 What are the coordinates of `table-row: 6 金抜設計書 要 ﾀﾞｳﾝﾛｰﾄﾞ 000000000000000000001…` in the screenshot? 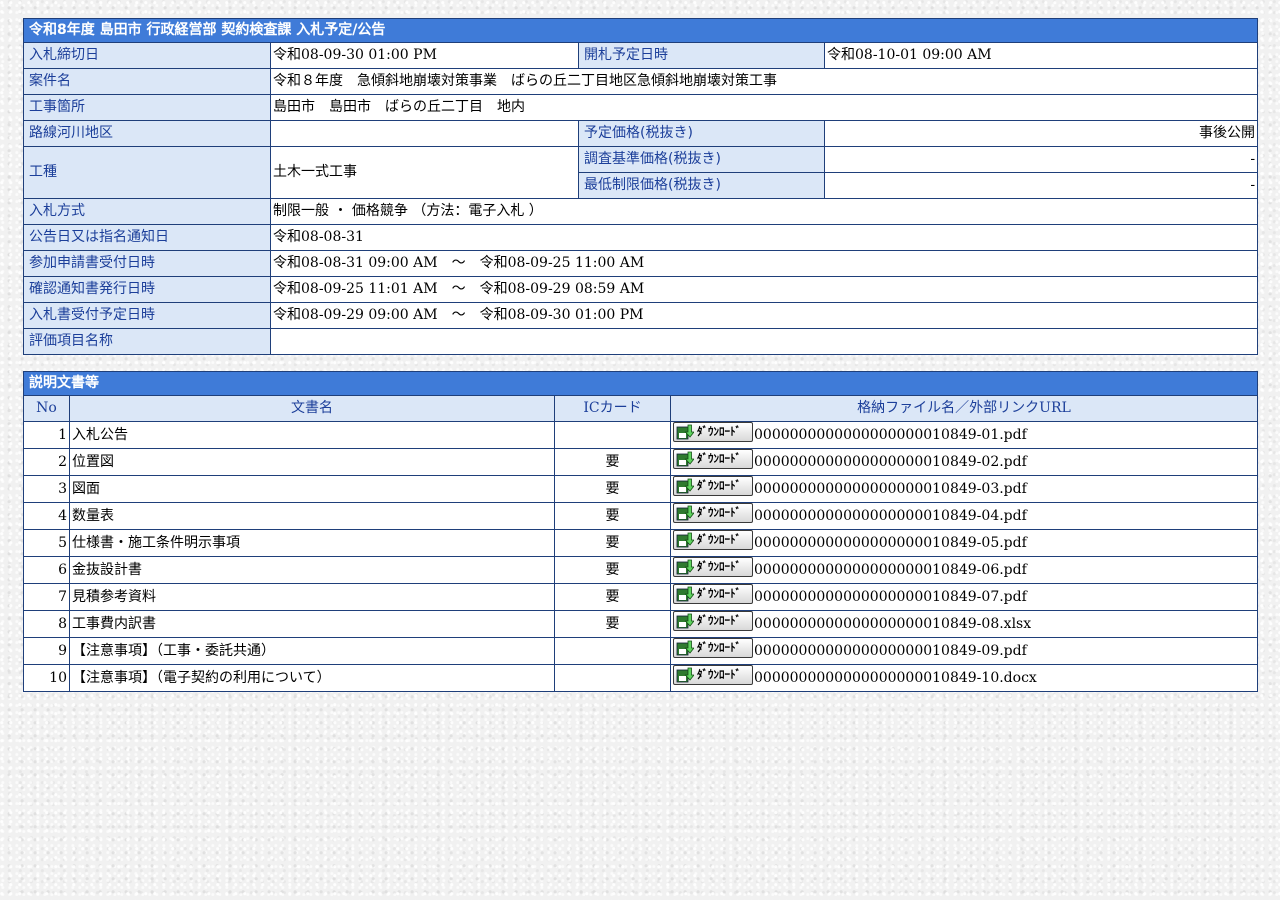 It's located at (640, 570).